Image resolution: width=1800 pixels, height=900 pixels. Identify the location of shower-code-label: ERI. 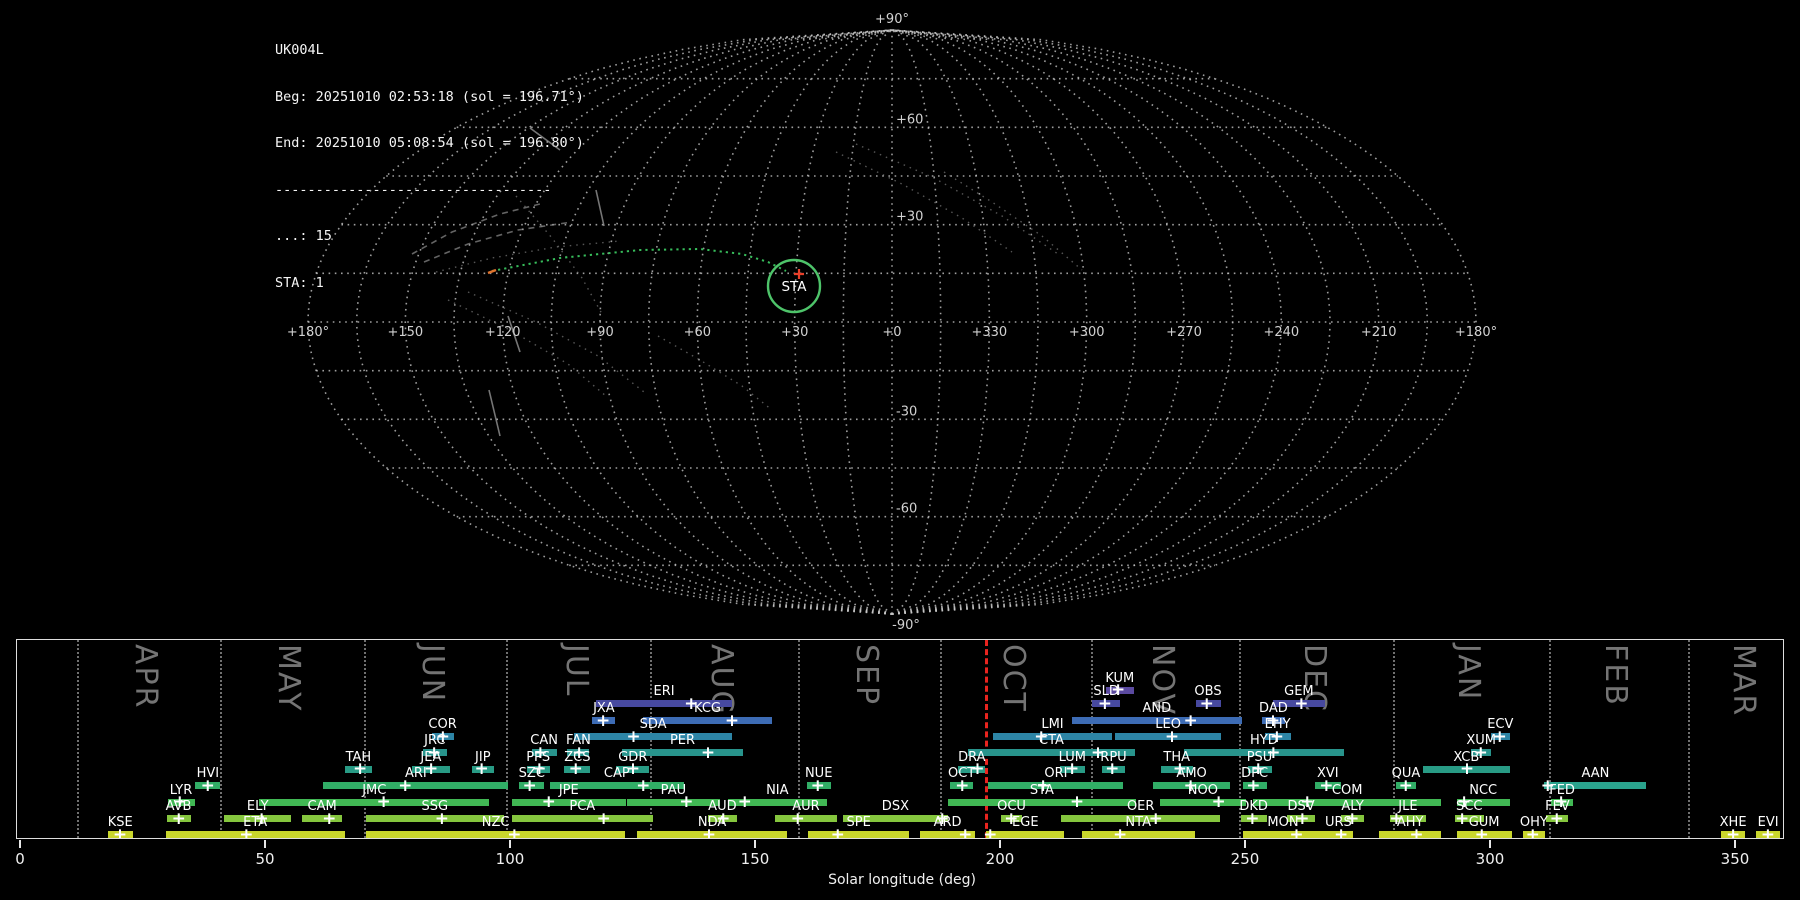
(664, 691).